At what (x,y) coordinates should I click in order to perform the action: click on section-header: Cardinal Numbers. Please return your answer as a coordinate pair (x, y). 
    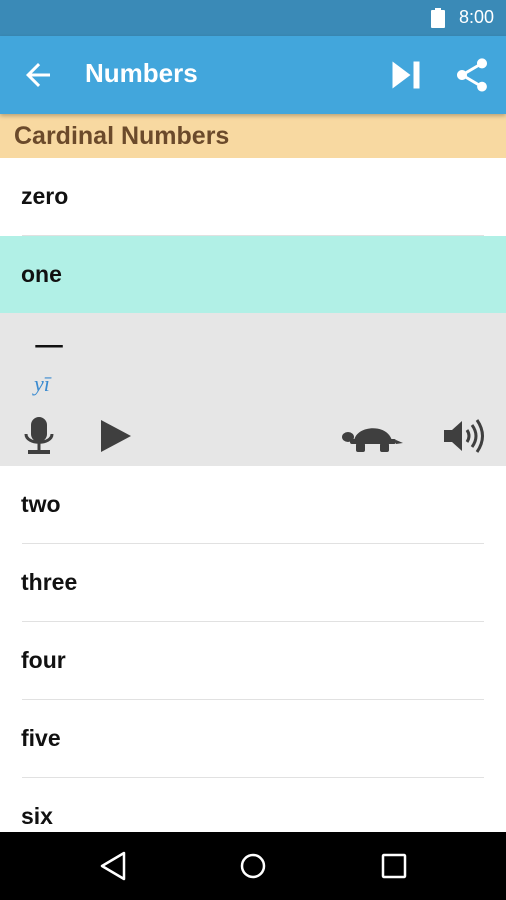
    Looking at the image, I should click on (253, 136).